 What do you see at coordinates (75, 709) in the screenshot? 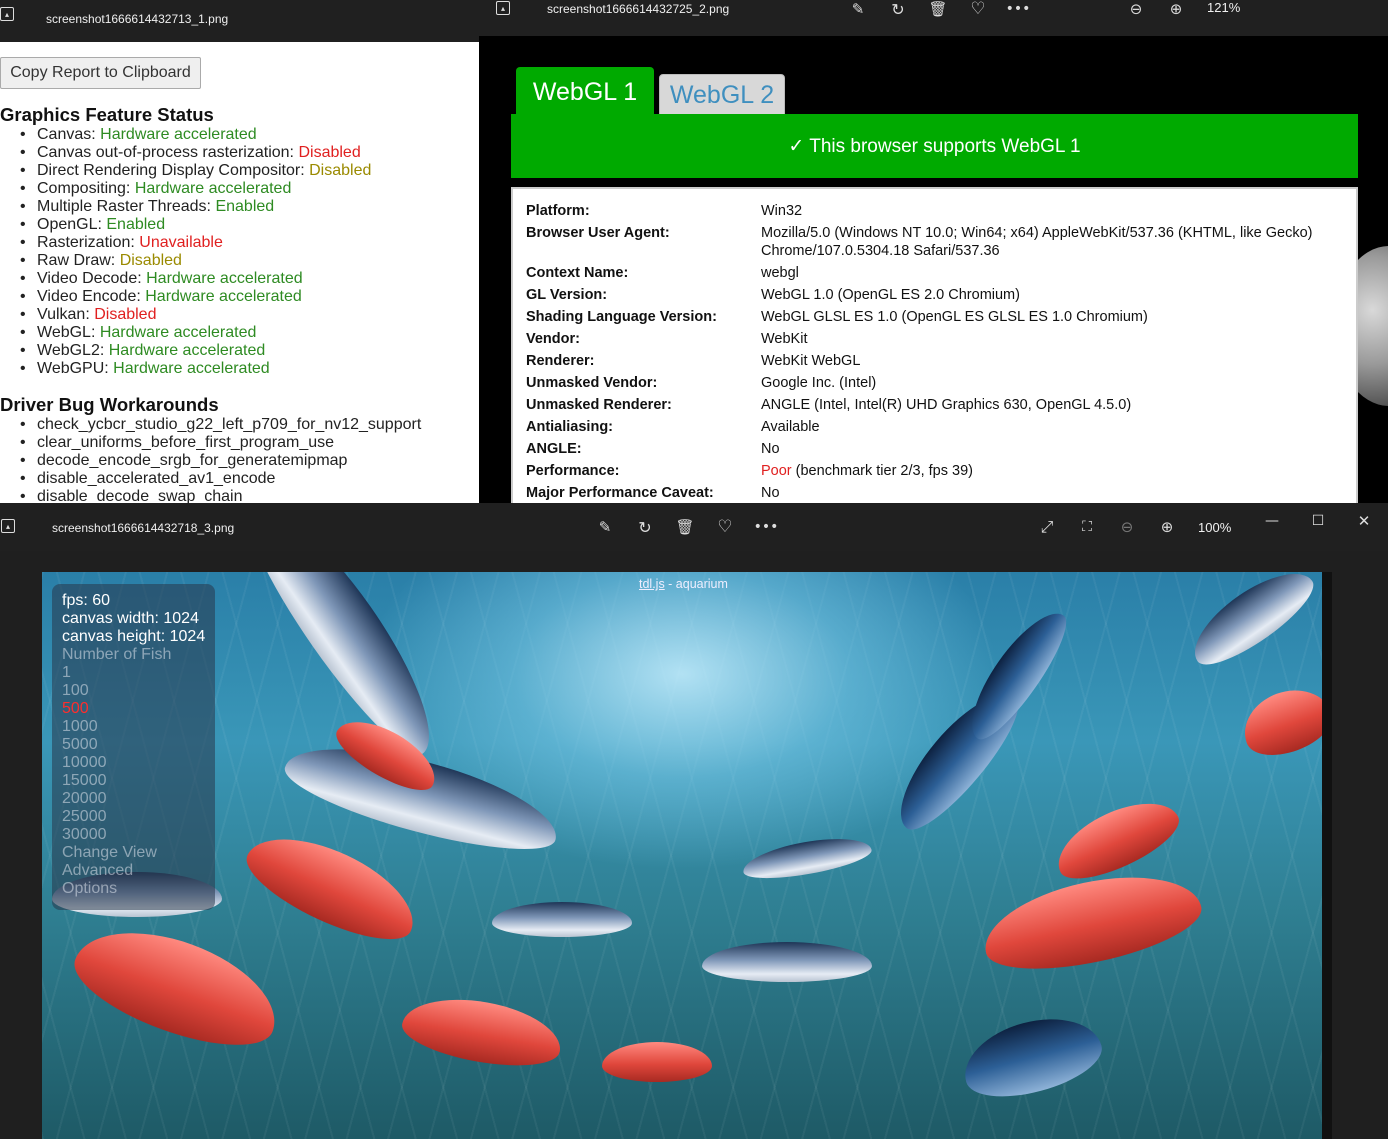
I see `fish-count-option: 500` at bounding box center [75, 709].